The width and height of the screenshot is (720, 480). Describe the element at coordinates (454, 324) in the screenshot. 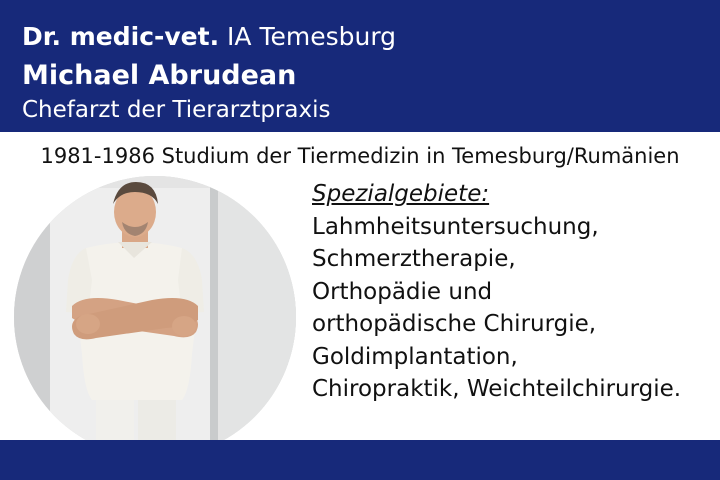

I see `specialty-item: orthopädische Chirurgie,` at that location.